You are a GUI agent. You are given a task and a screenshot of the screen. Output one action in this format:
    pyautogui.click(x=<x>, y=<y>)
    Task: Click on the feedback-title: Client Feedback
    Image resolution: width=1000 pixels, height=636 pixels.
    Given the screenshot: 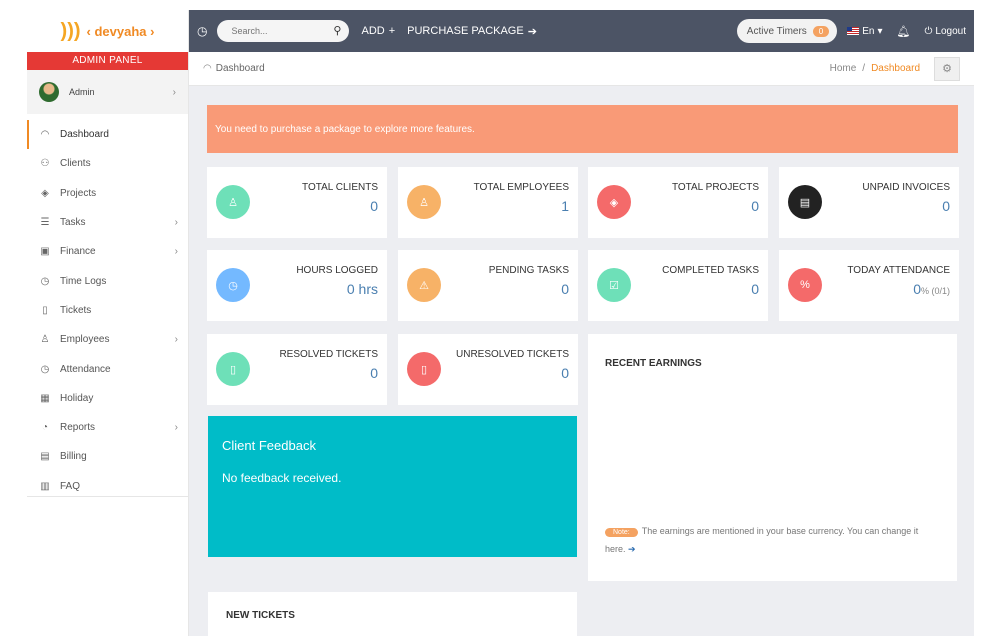 What is the action you would take?
    pyautogui.click(x=269, y=445)
    